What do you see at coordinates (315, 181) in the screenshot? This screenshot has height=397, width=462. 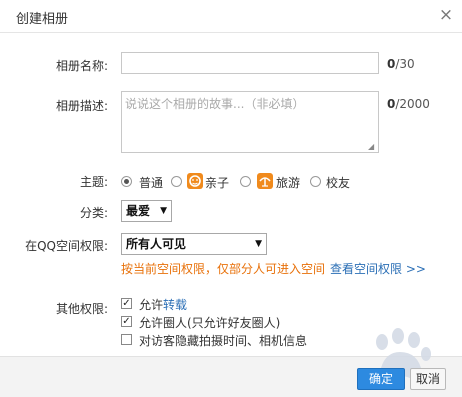 I see `theme-radio-alumni` at bounding box center [315, 181].